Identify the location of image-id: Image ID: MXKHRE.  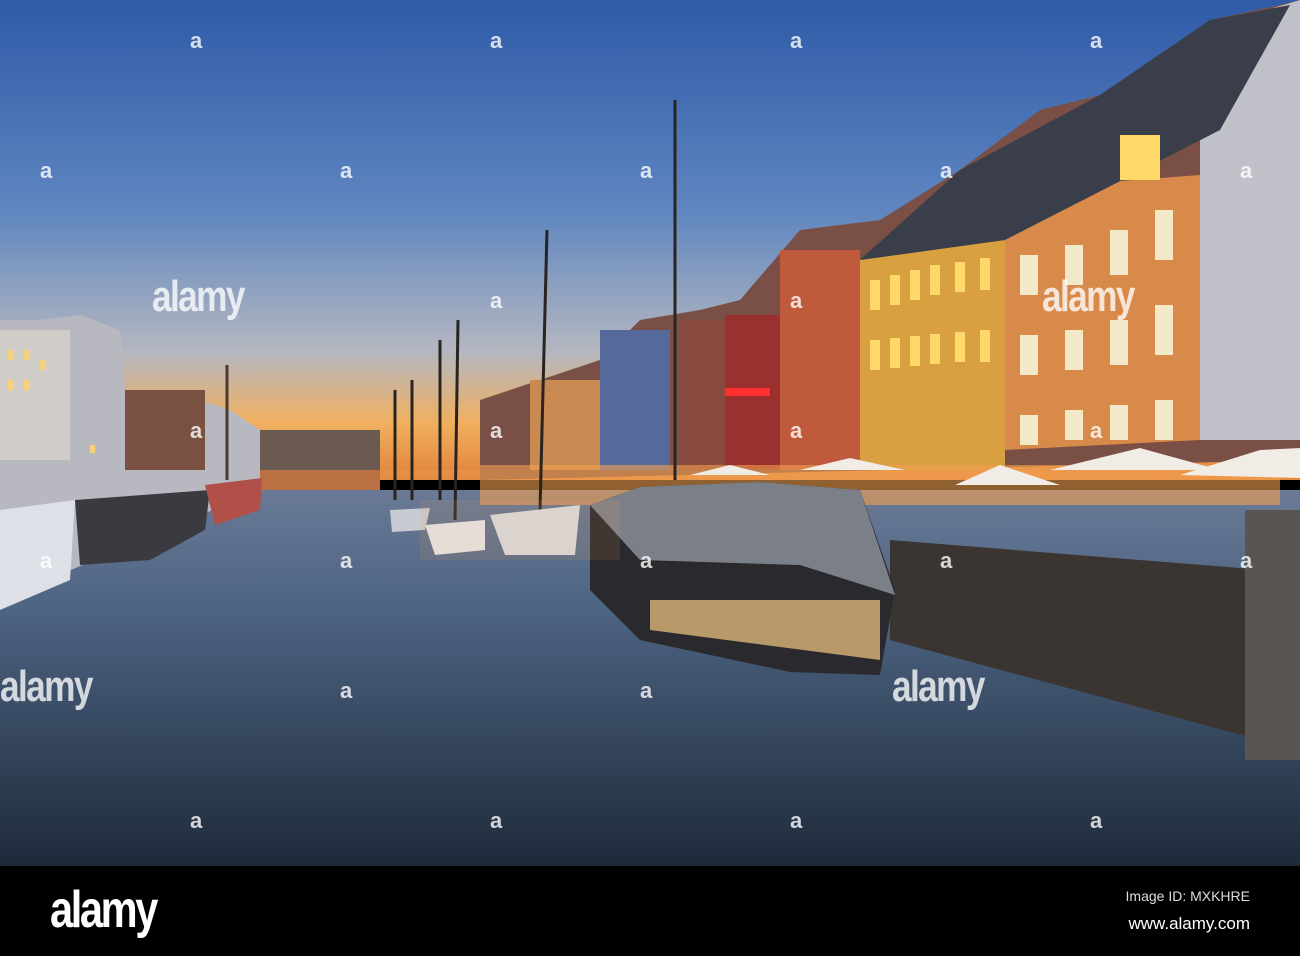
(1187, 896).